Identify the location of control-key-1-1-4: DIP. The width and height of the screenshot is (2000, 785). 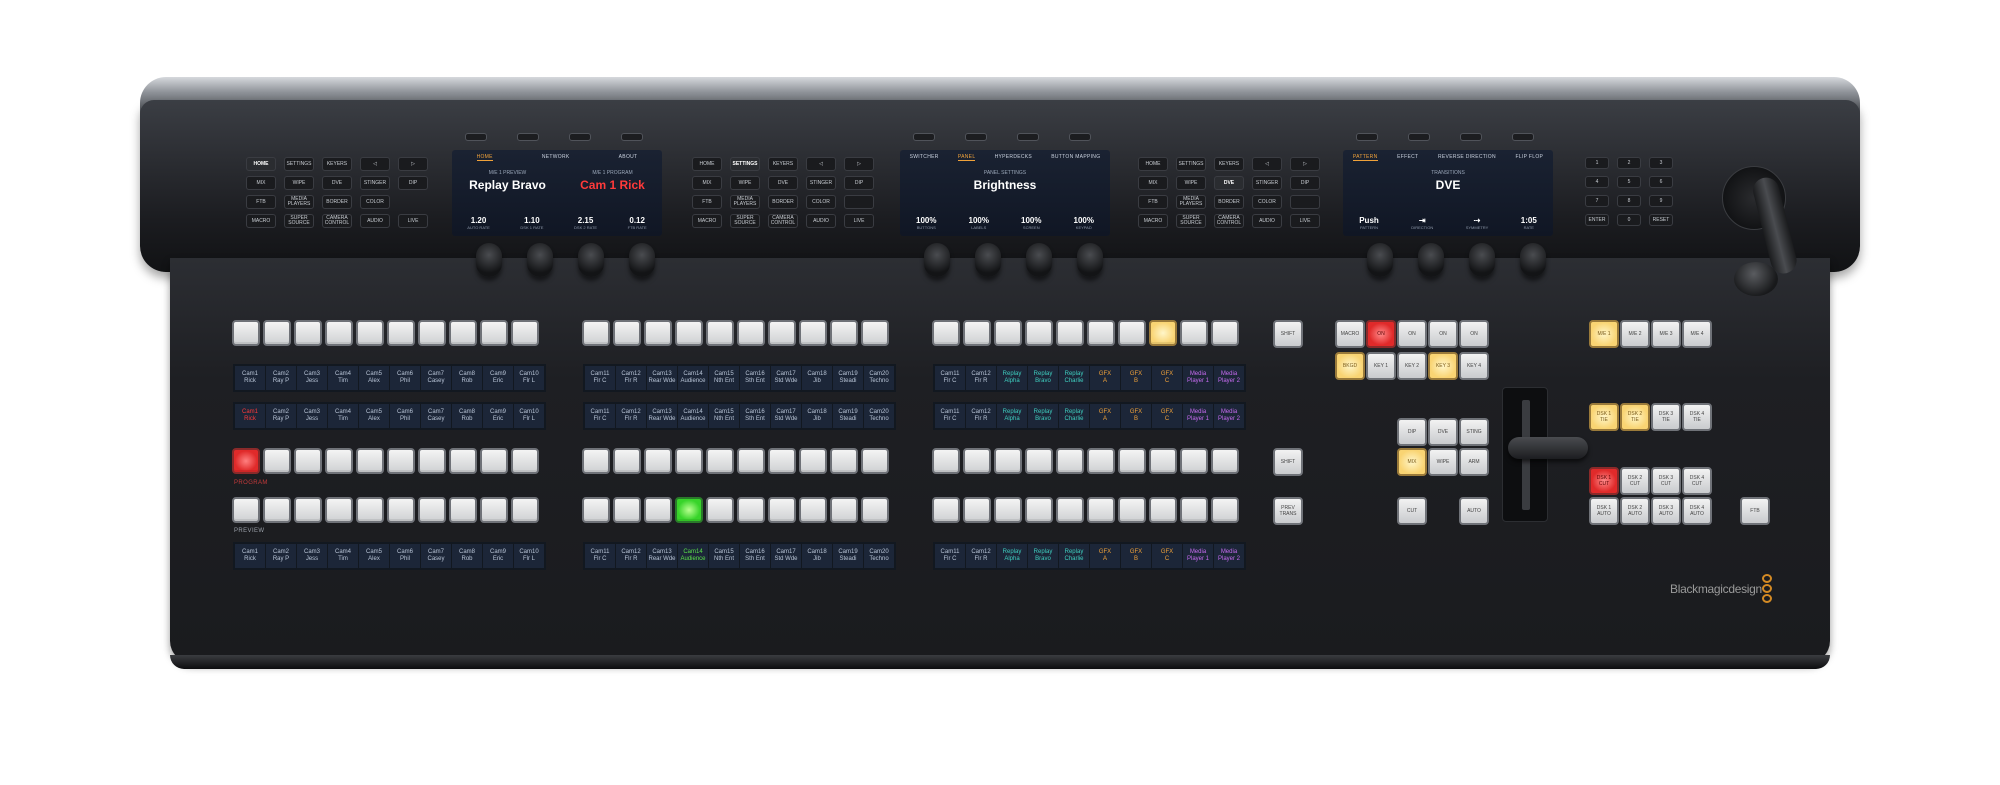
(859, 183).